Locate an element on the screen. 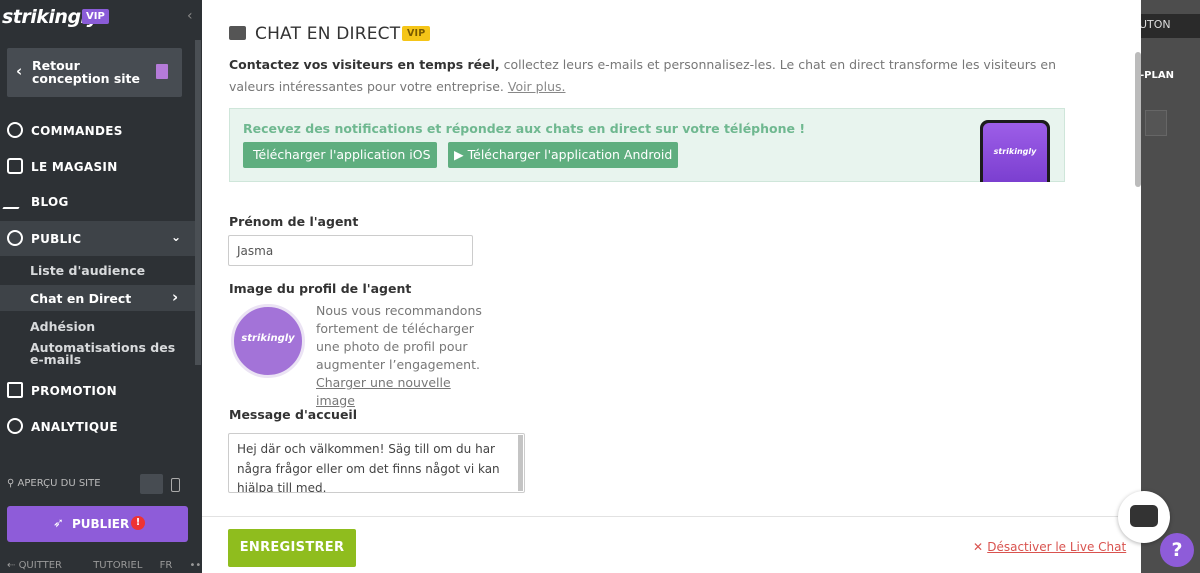 This screenshot has height=573, width=1200. deactivate-label: Désactiver le Live Chat is located at coordinates (1057, 547).